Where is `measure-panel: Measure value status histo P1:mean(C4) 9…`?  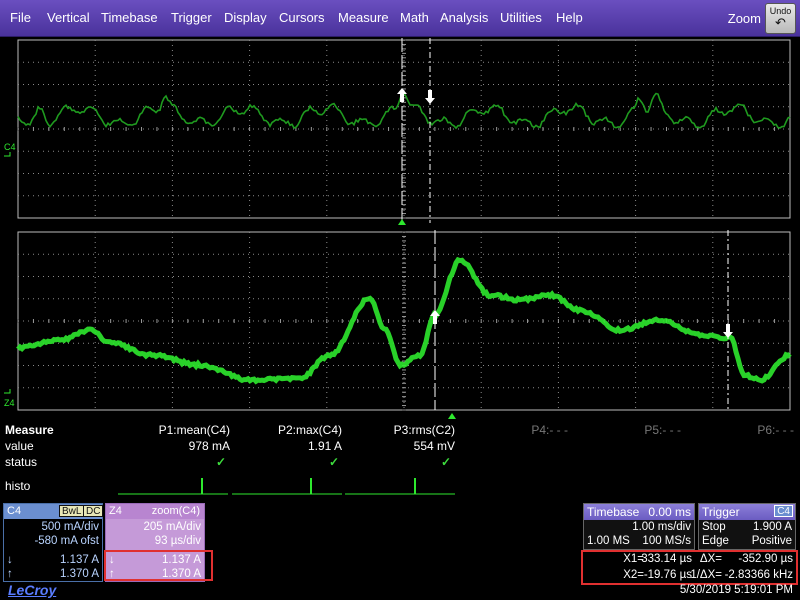
measure-panel: Measure value status histo P1:mean(C4) 9… is located at coordinates (400, 459).